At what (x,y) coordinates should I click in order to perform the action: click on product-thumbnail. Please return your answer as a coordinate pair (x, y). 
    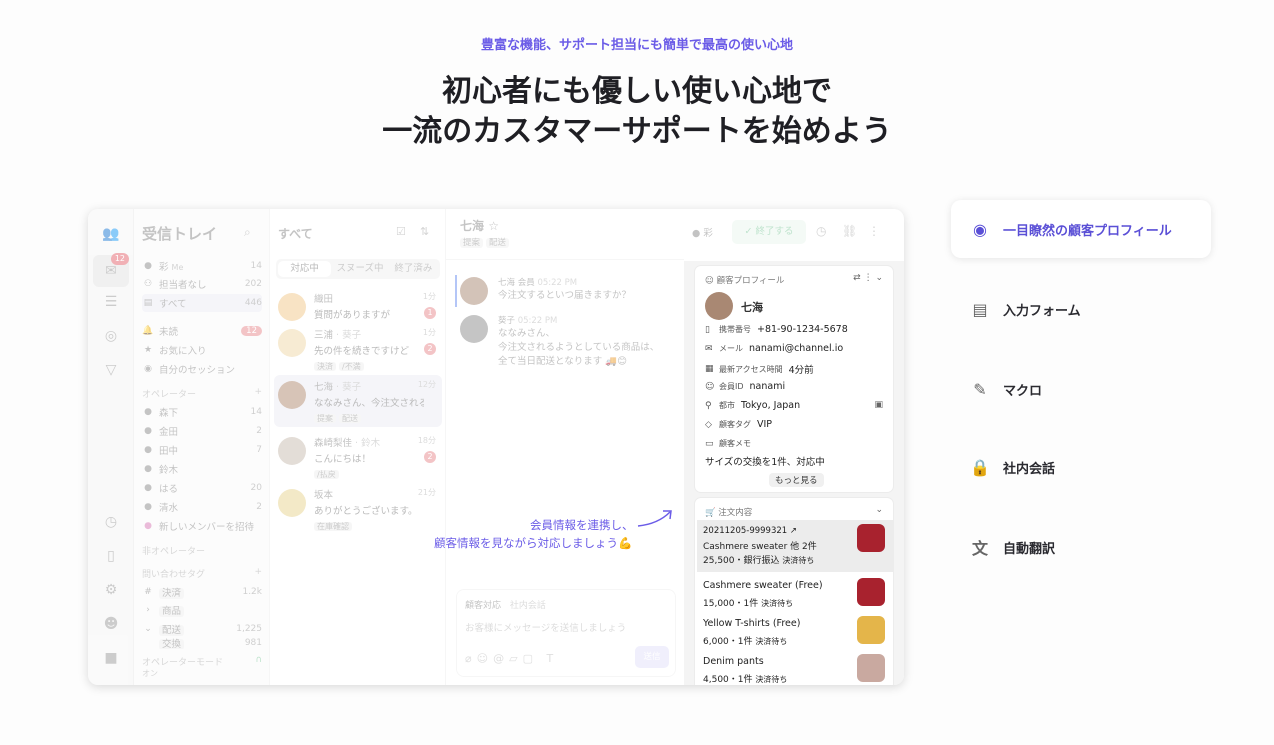
    Looking at the image, I should click on (871, 630).